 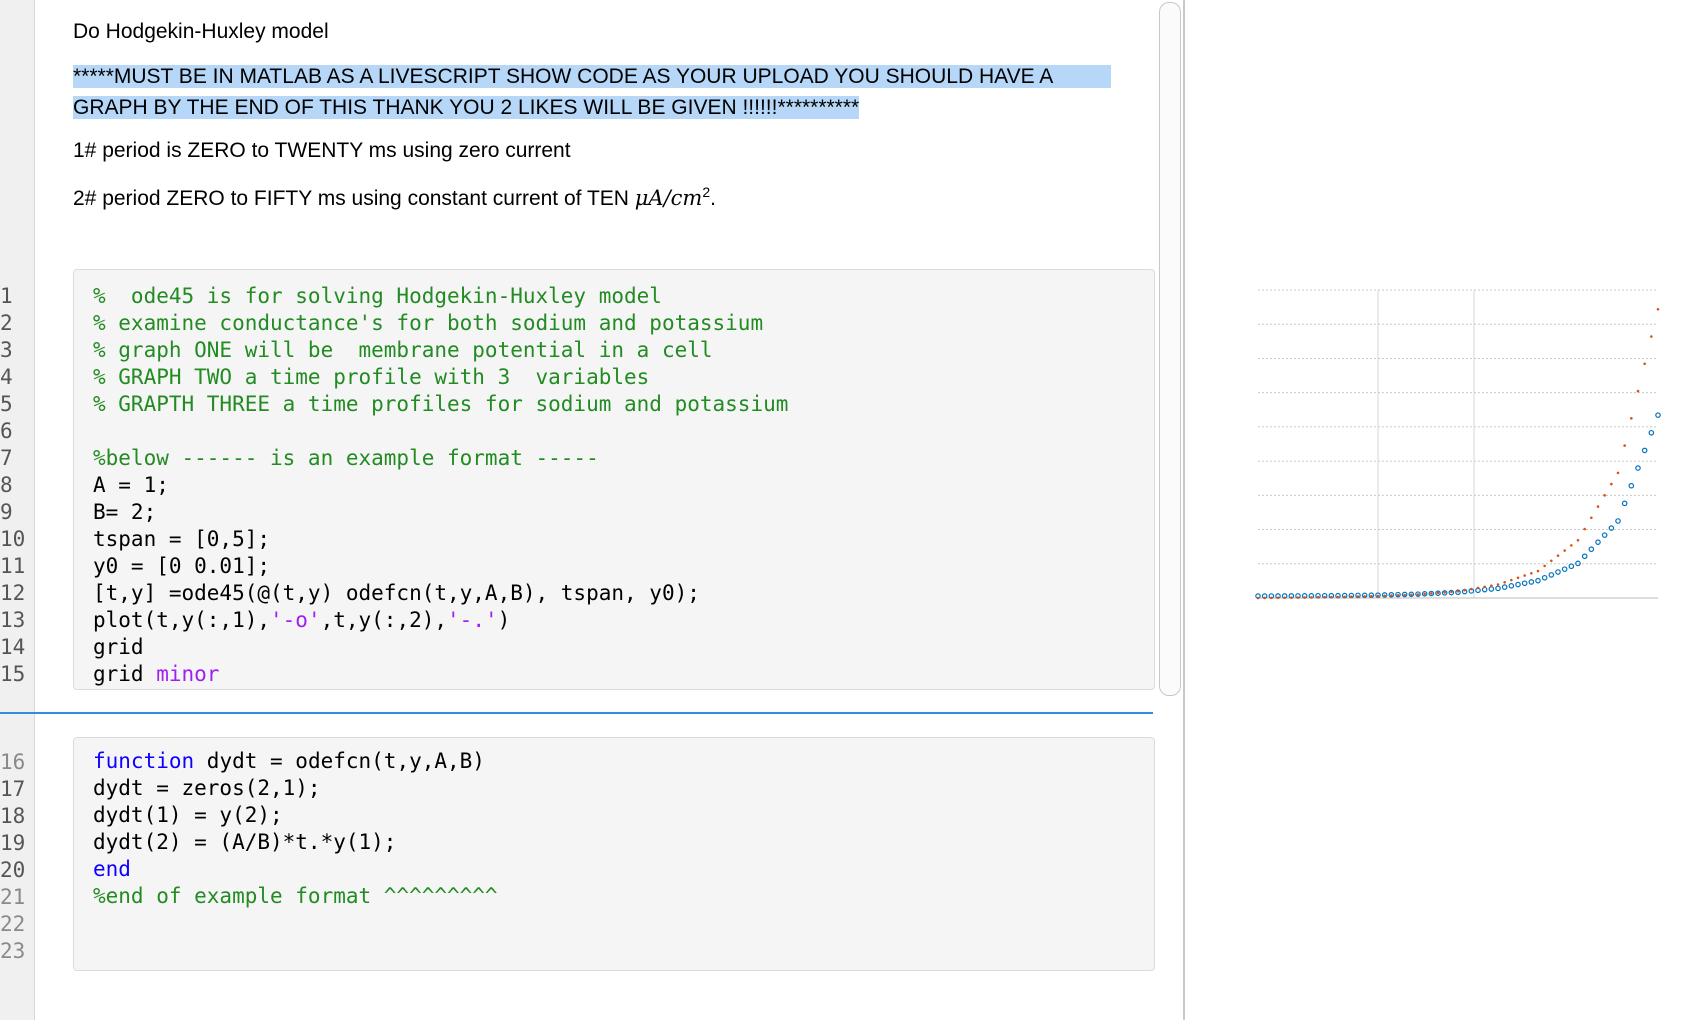 I want to click on line-number: 7, so click(x=6, y=458).